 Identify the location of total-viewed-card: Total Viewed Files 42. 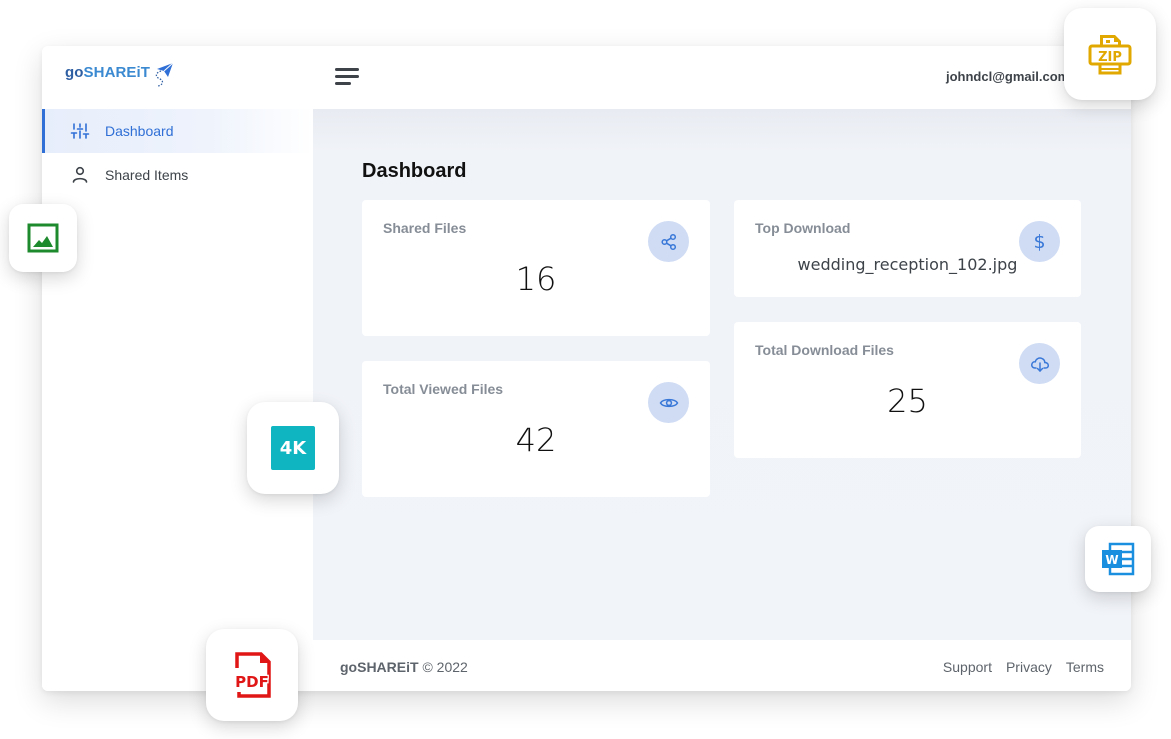
(536, 429).